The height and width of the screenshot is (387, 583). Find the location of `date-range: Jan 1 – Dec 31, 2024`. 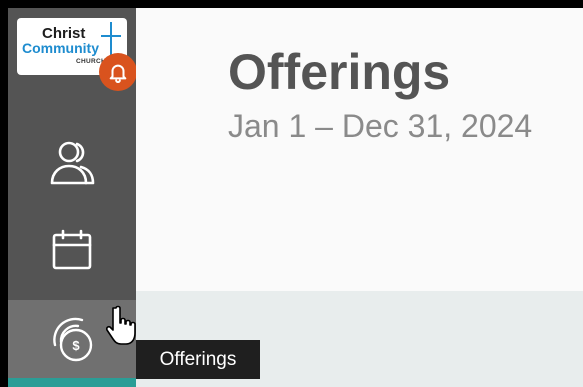

date-range: Jan 1 – Dec 31, 2024 is located at coordinates (380, 126).